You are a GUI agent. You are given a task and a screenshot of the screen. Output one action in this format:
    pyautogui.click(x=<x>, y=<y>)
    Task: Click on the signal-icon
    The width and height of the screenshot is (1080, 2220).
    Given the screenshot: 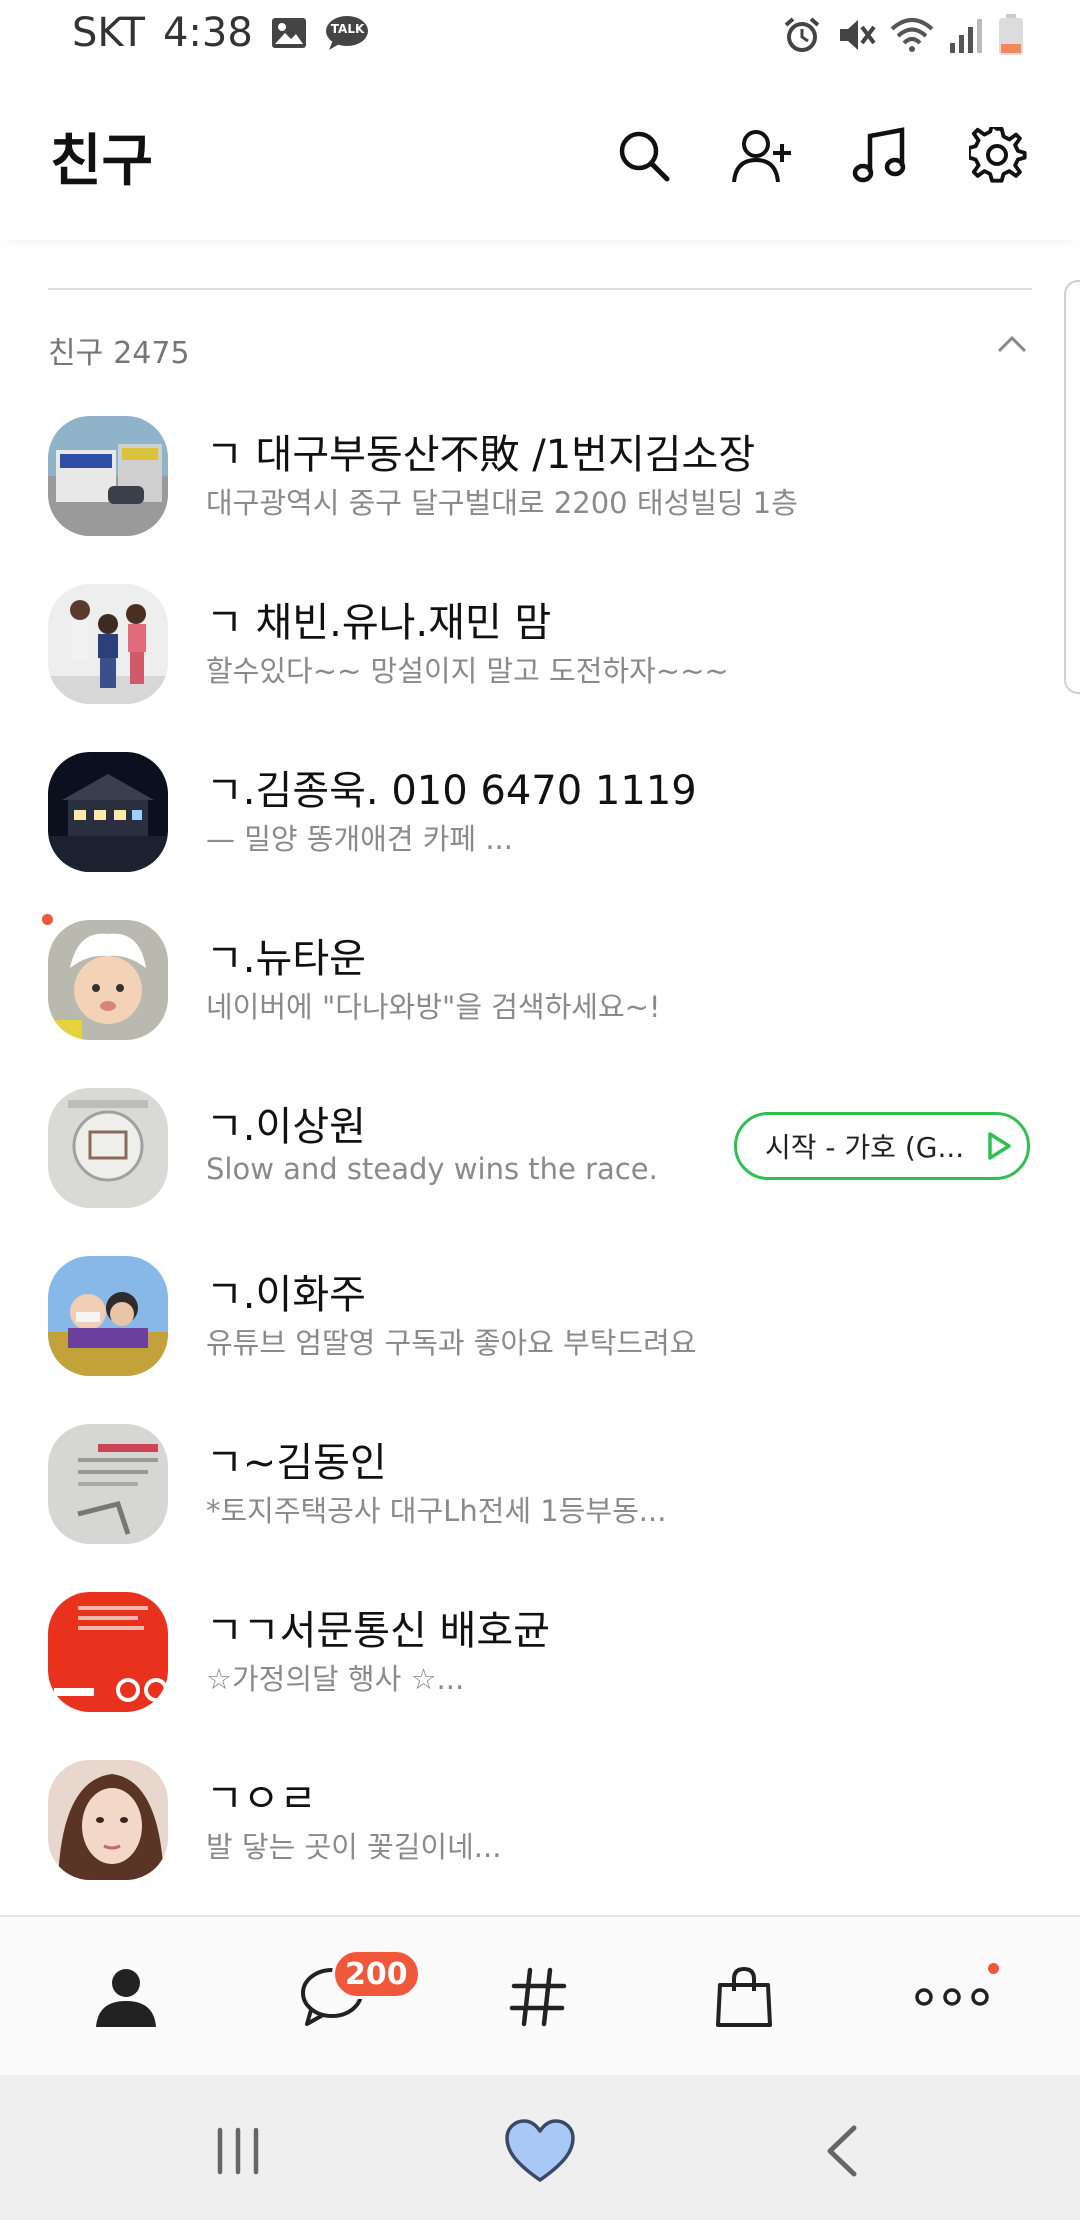 What is the action you would take?
    pyautogui.click(x=966, y=37)
    